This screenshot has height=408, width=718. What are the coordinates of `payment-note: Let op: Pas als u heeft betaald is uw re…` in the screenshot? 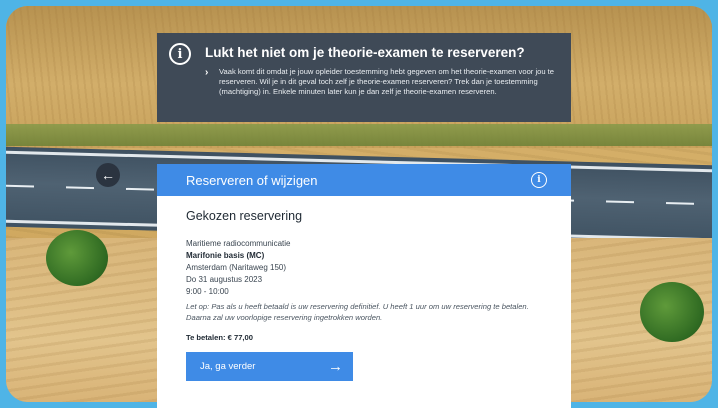 It's located at (357, 312).